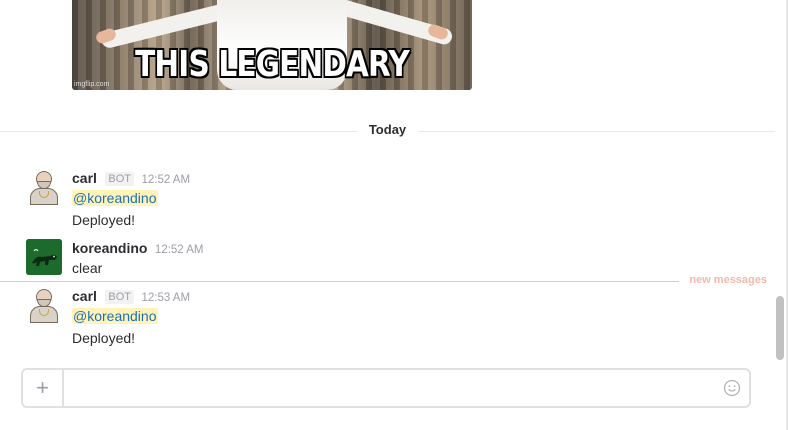  I want to click on message-timestamp: 12:53 AM, so click(165, 298).